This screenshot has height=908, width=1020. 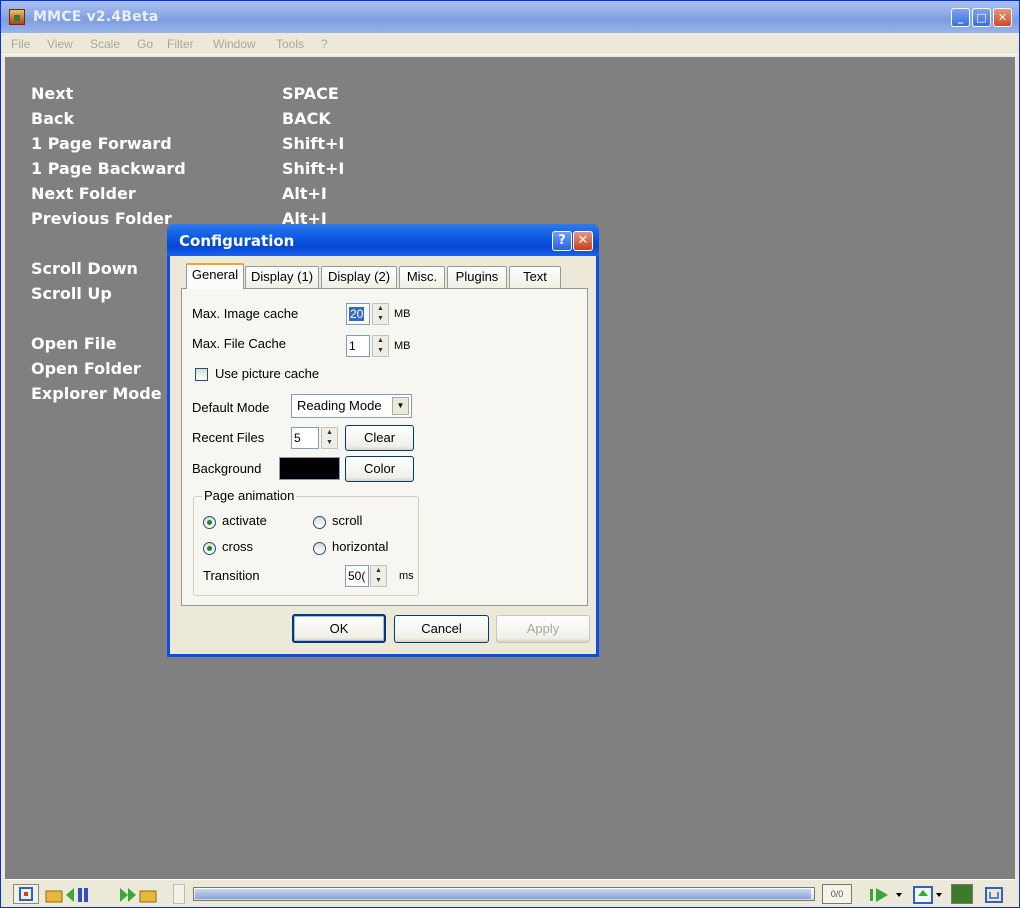 What do you see at coordinates (1002, 17) in the screenshot?
I see `close-button: ✕` at bounding box center [1002, 17].